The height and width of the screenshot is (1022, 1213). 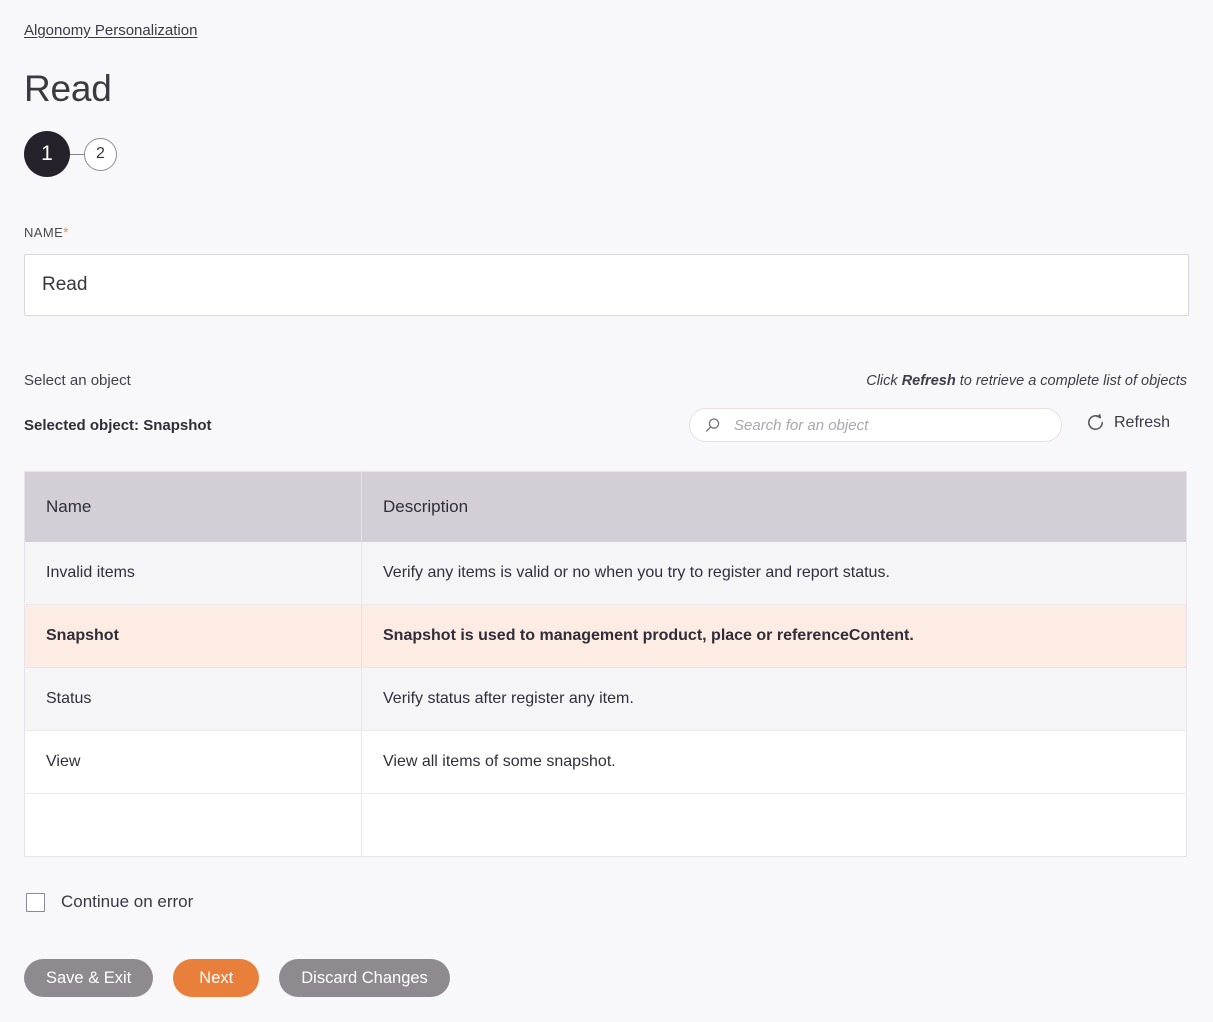 What do you see at coordinates (77, 154) in the screenshot?
I see `stepper-connector-line` at bounding box center [77, 154].